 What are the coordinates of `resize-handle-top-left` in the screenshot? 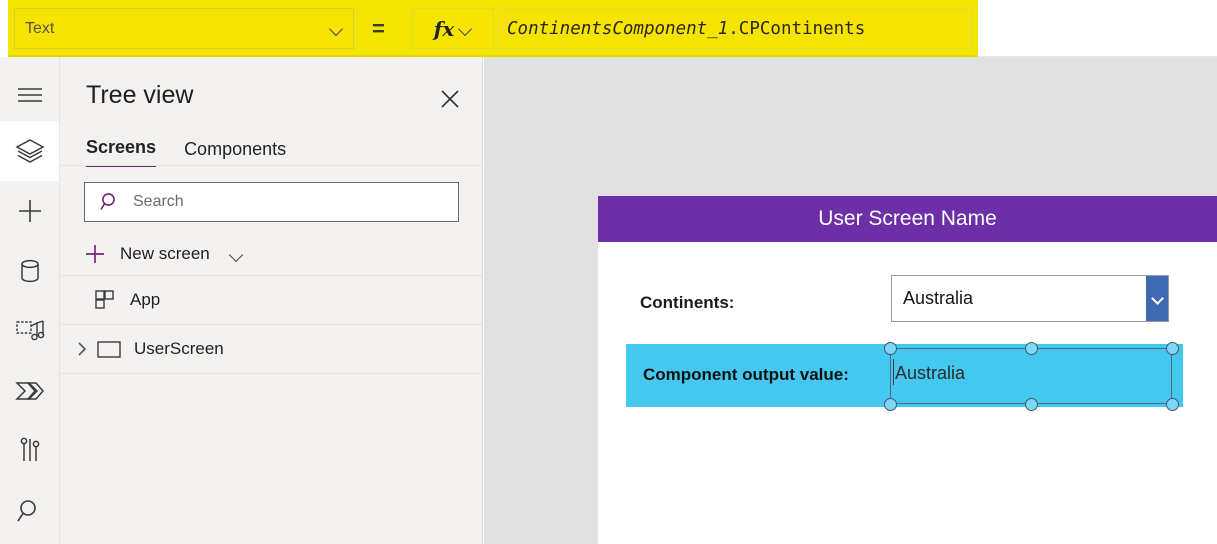 It's located at (890, 348).